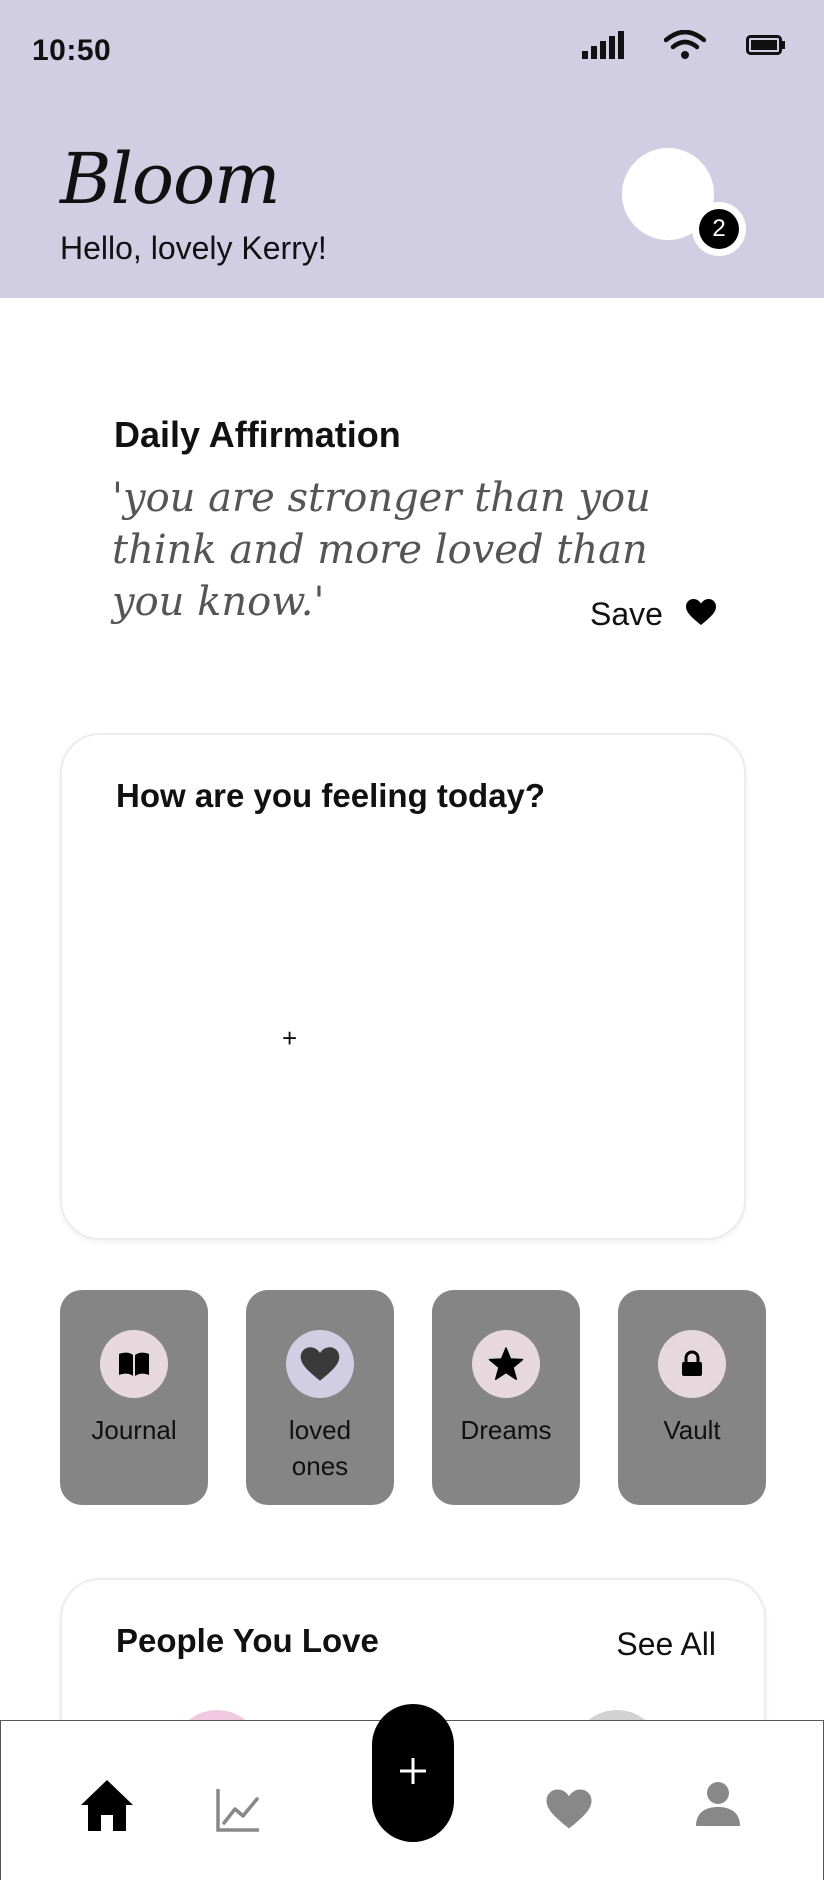 Image resolution: width=824 pixels, height=1880 pixels. I want to click on nav-favorites, so click(569, 1811).